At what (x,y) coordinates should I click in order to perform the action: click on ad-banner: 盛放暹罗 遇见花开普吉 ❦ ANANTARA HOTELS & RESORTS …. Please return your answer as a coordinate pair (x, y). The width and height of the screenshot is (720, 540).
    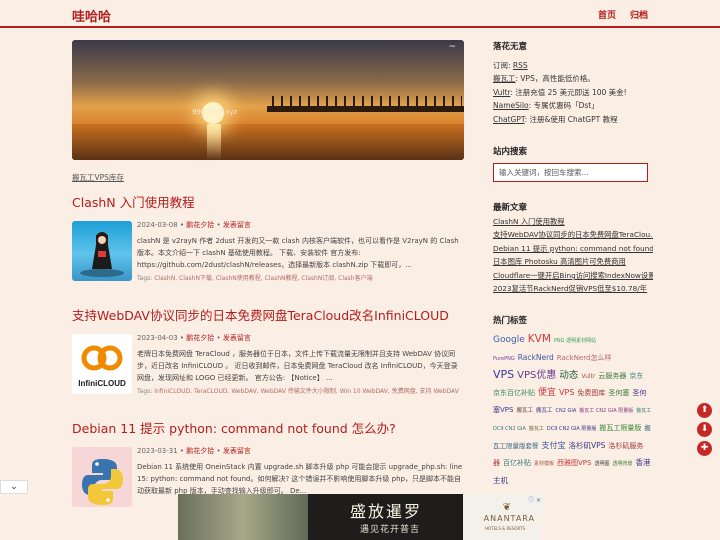
    Looking at the image, I should click on (360, 517).